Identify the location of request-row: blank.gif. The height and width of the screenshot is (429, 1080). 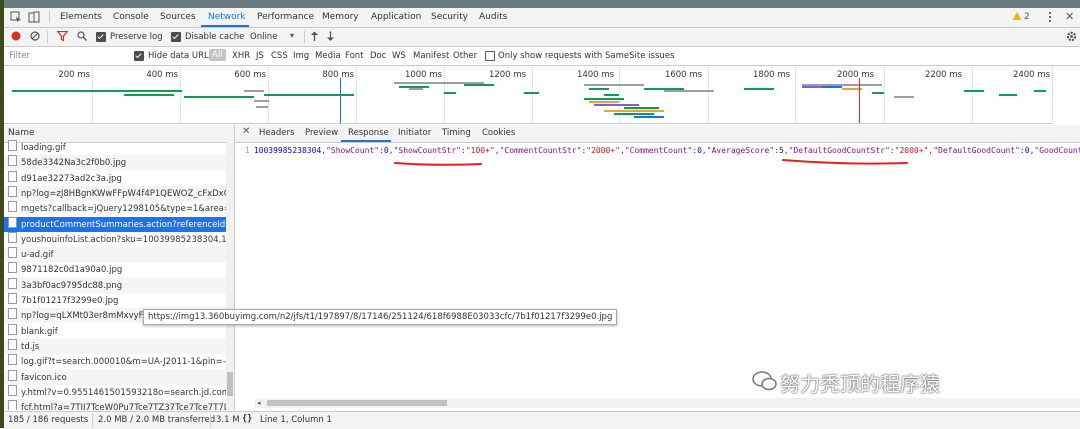
(115, 331).